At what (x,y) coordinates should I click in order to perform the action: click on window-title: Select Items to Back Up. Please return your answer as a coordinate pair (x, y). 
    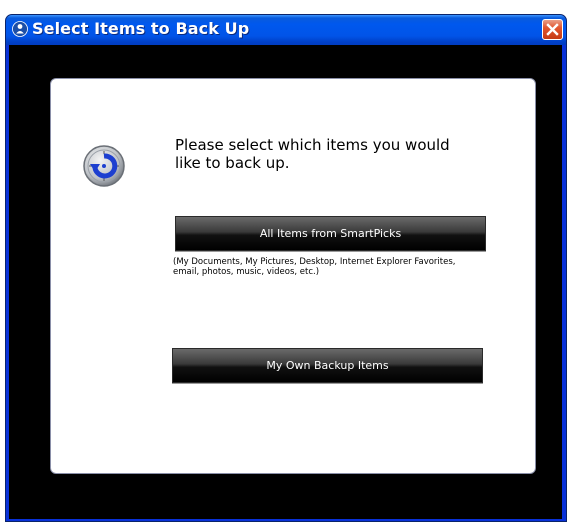
    Looking at the image, I should click on (141, 28).